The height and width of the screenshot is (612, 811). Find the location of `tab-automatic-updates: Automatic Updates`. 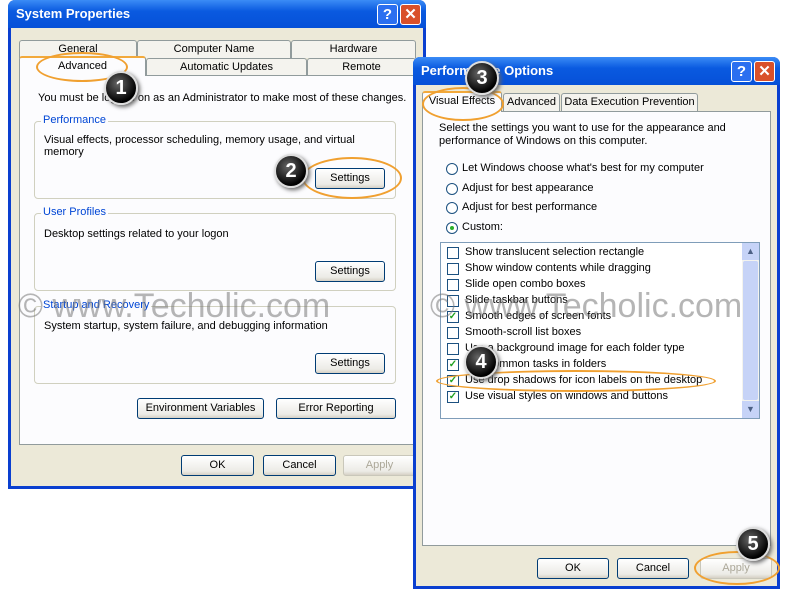

tab-automatic-updates: Automatic Updates is located at coordinates (226, 66).